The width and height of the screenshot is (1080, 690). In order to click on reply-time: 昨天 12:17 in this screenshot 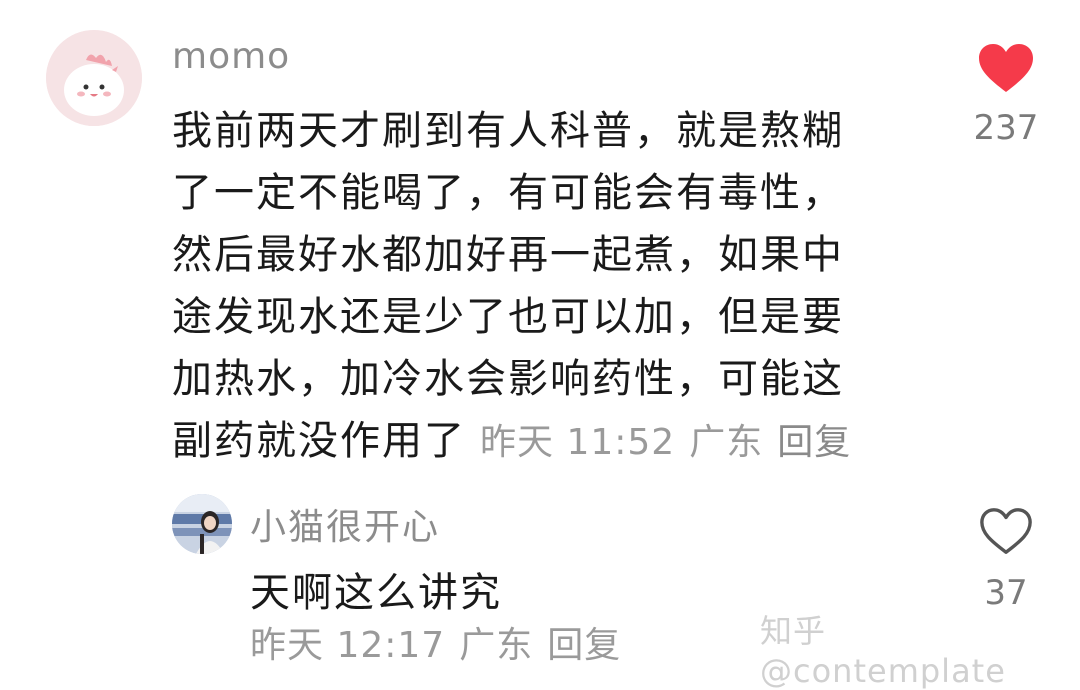, I will do `click(348, 645)`.